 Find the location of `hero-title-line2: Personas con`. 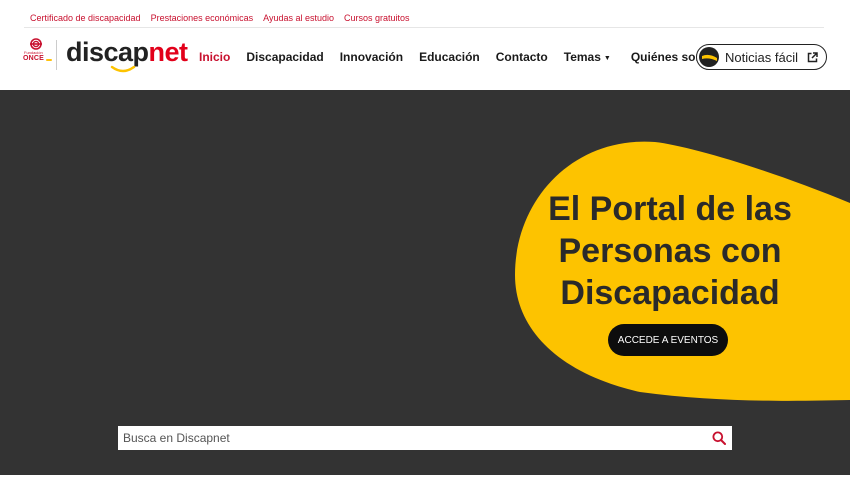

hero-title-line2: Personas con is located at coordinates (670, 251).